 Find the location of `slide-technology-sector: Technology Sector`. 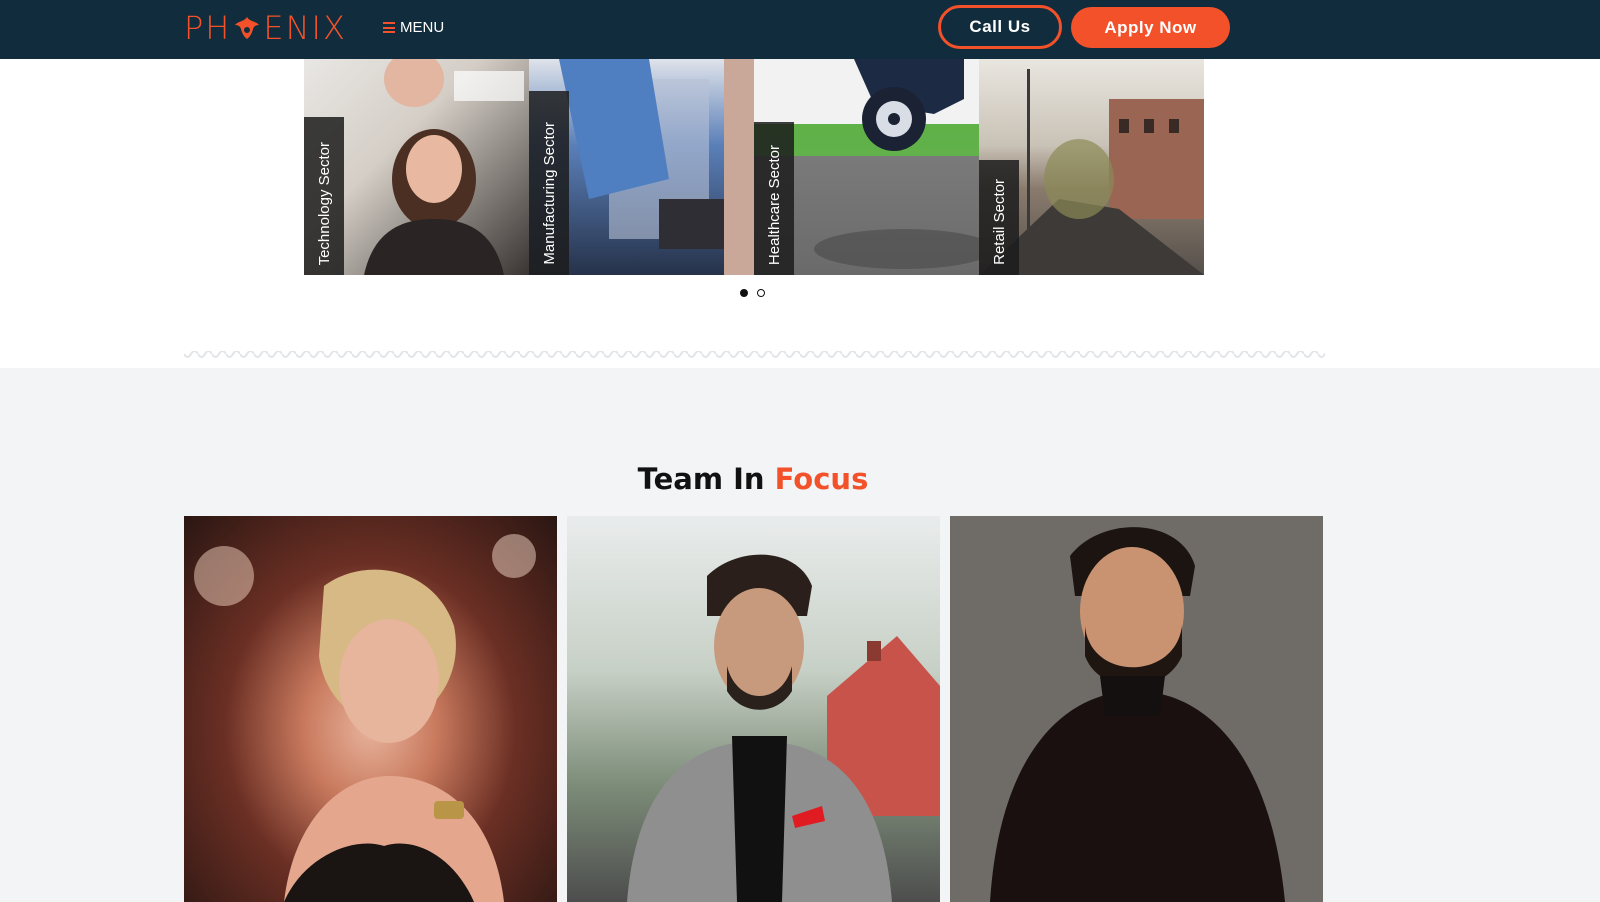

slide-technology-sector: Technology Sector is located at coordinates (416, 167).